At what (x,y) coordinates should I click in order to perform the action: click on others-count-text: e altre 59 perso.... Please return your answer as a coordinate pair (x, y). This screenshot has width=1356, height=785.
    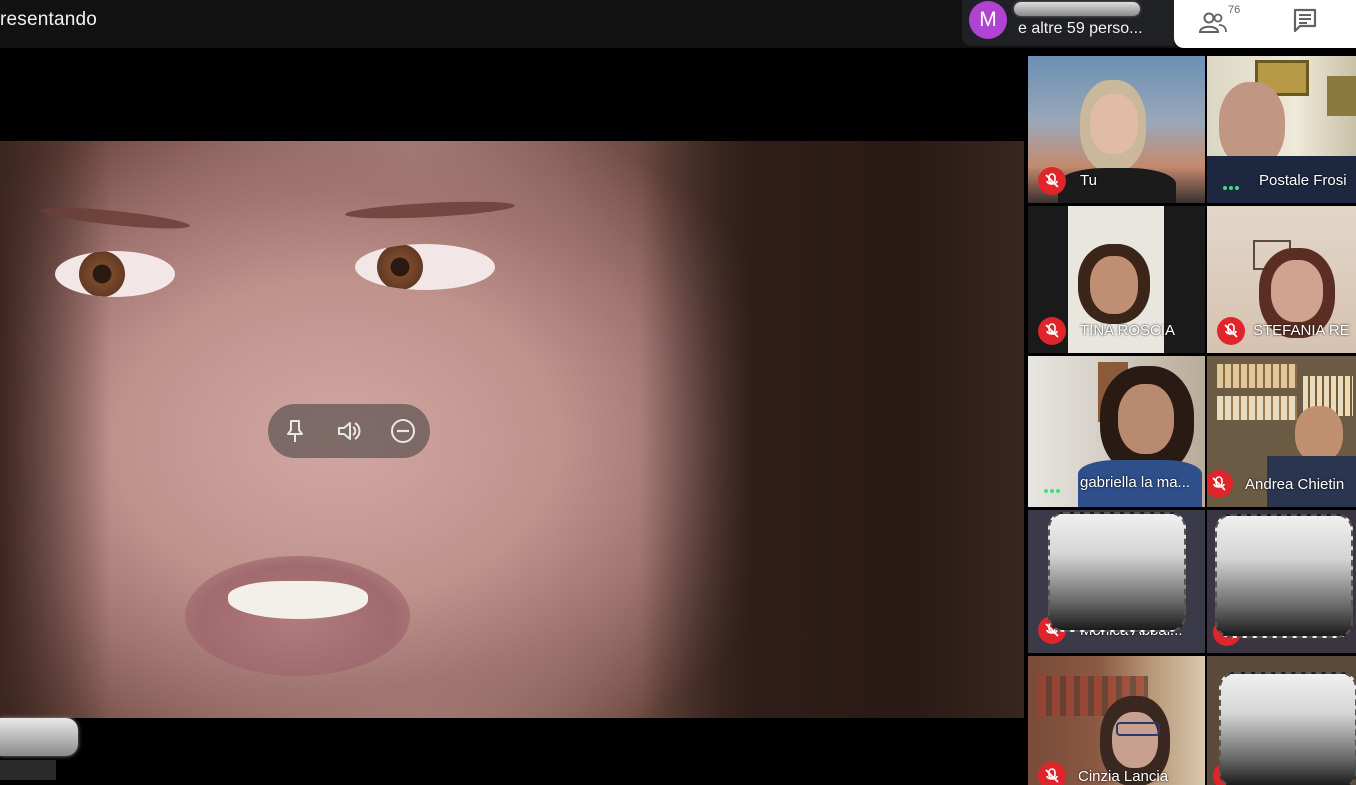
    Looking at the image, I should click on (1080, 28).